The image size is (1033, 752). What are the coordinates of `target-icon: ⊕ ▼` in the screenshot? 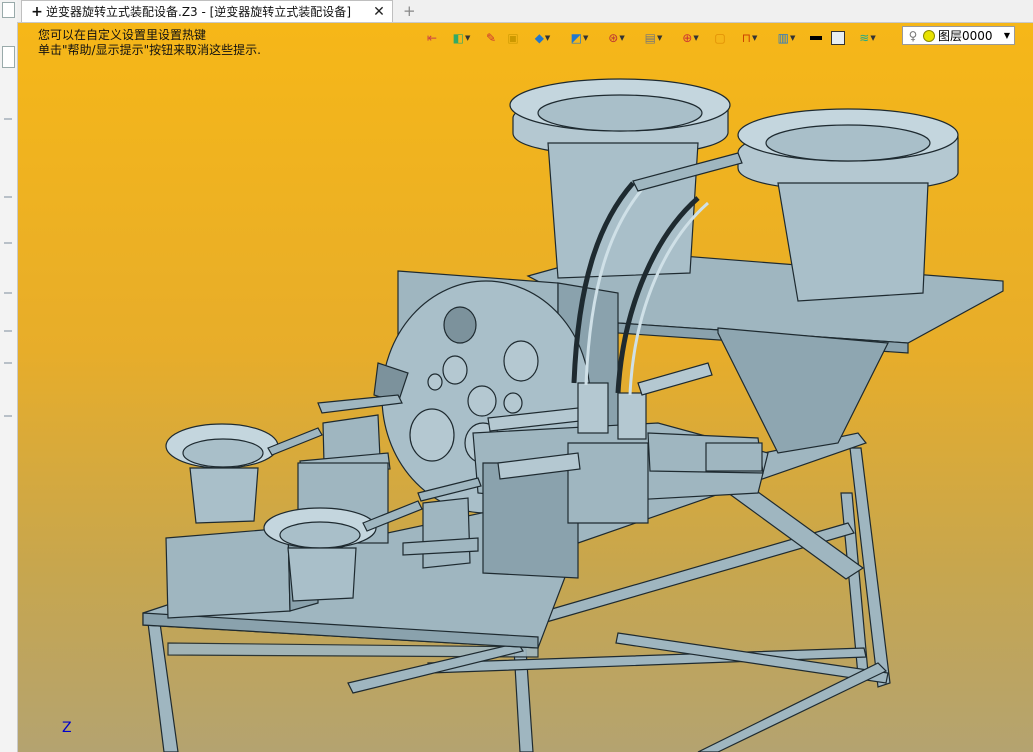 It's located at (690, 38).